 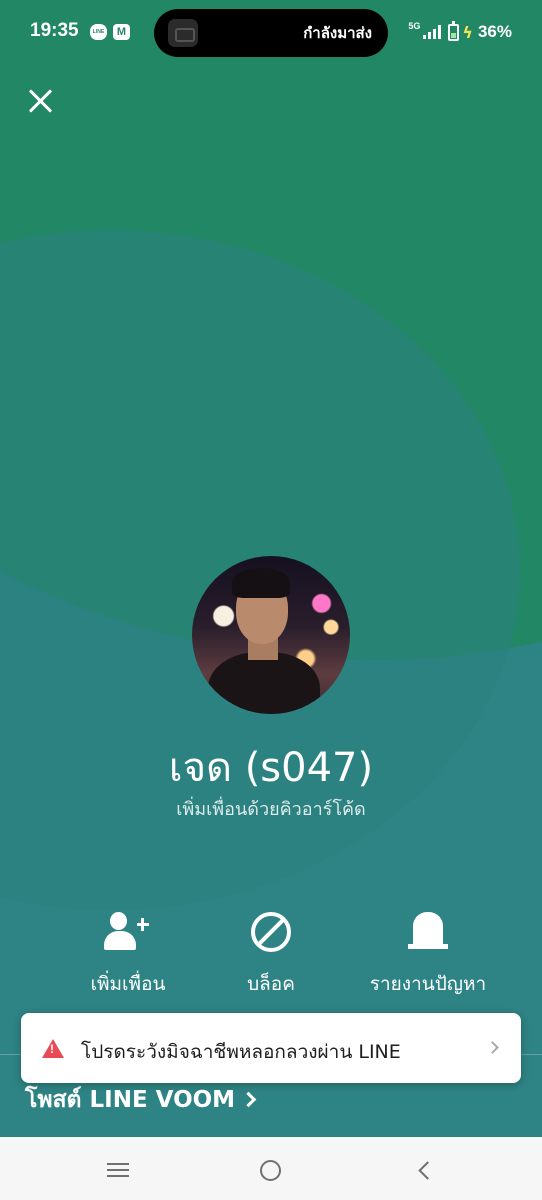 I want to click on report-button: รายงานปัญหา, so click(x=428, y=954).